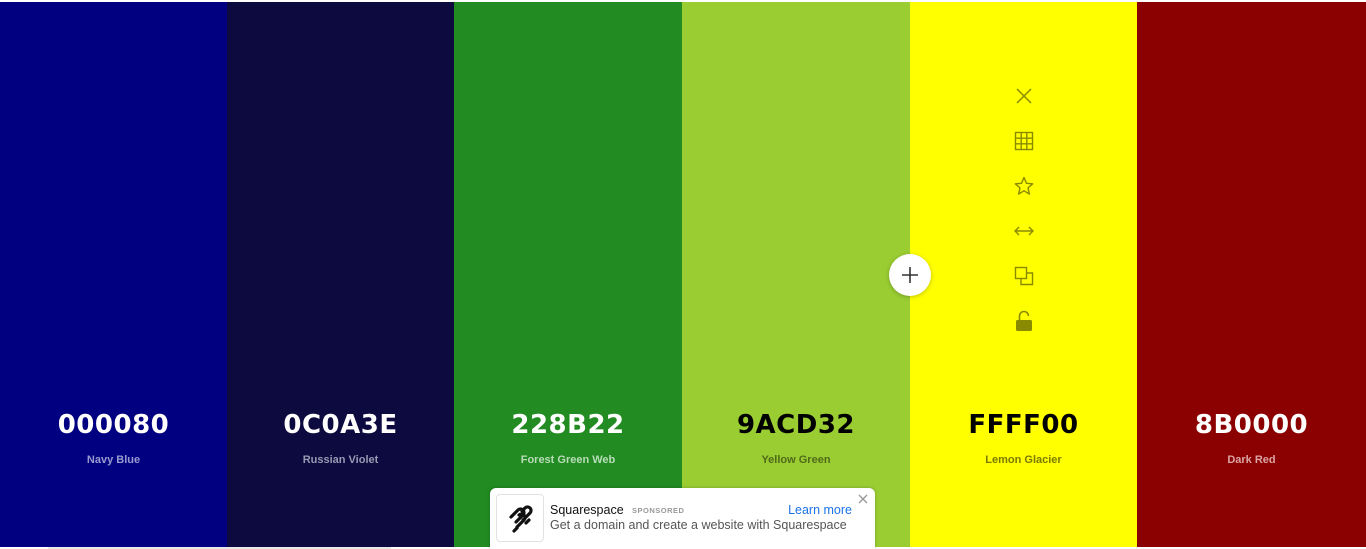  What do you see at coordinates (1251, 460) in the screenshot?
I see `color-name: Dark Red` at bounding box center [1251, 460].